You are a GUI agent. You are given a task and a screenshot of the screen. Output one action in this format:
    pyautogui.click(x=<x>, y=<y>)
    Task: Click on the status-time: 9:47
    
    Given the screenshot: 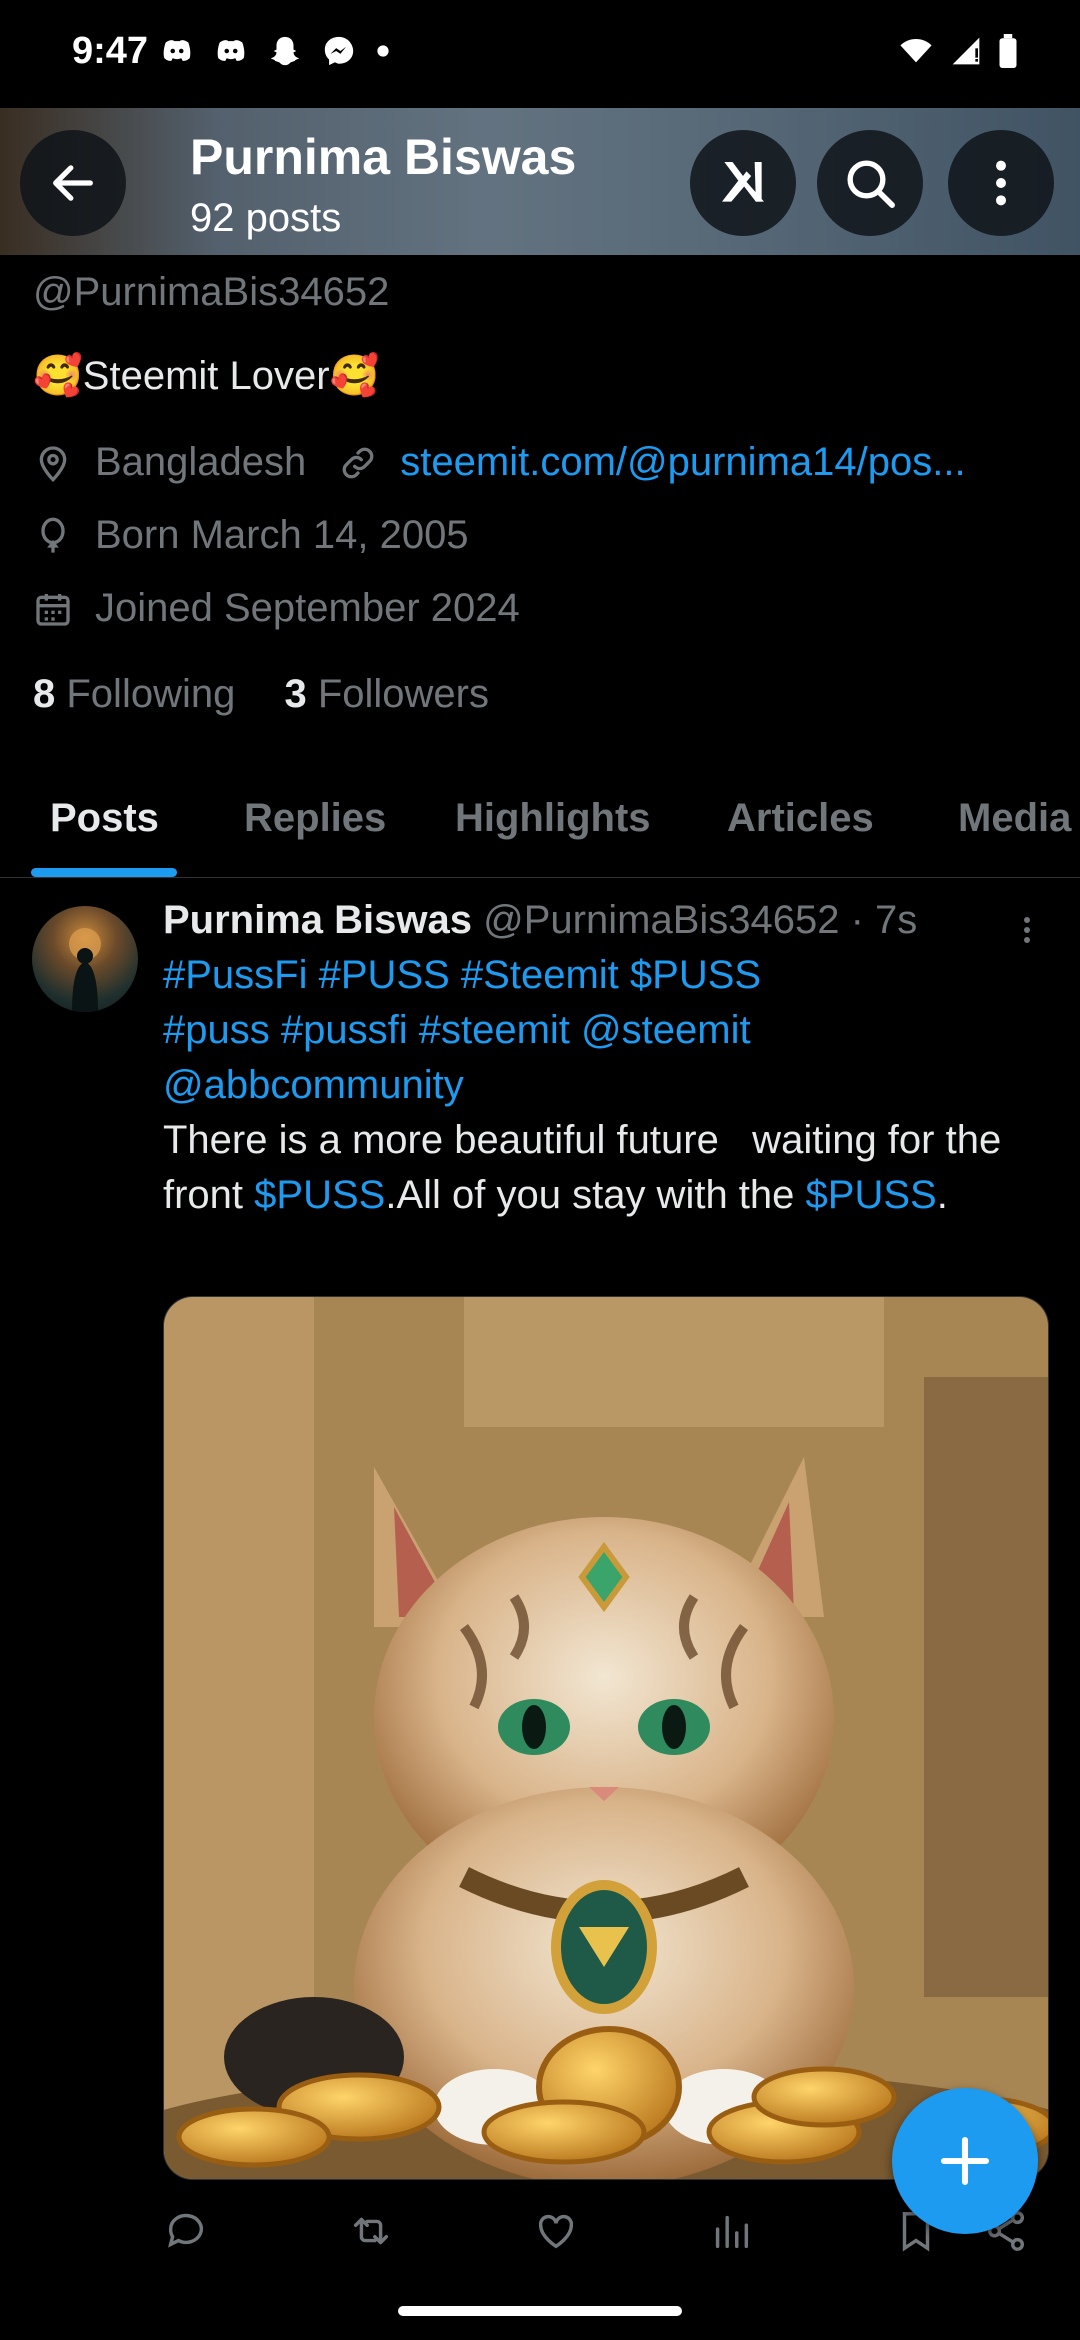 What is the action you would take?
    pyautogui.click(x=110, y=51)
    